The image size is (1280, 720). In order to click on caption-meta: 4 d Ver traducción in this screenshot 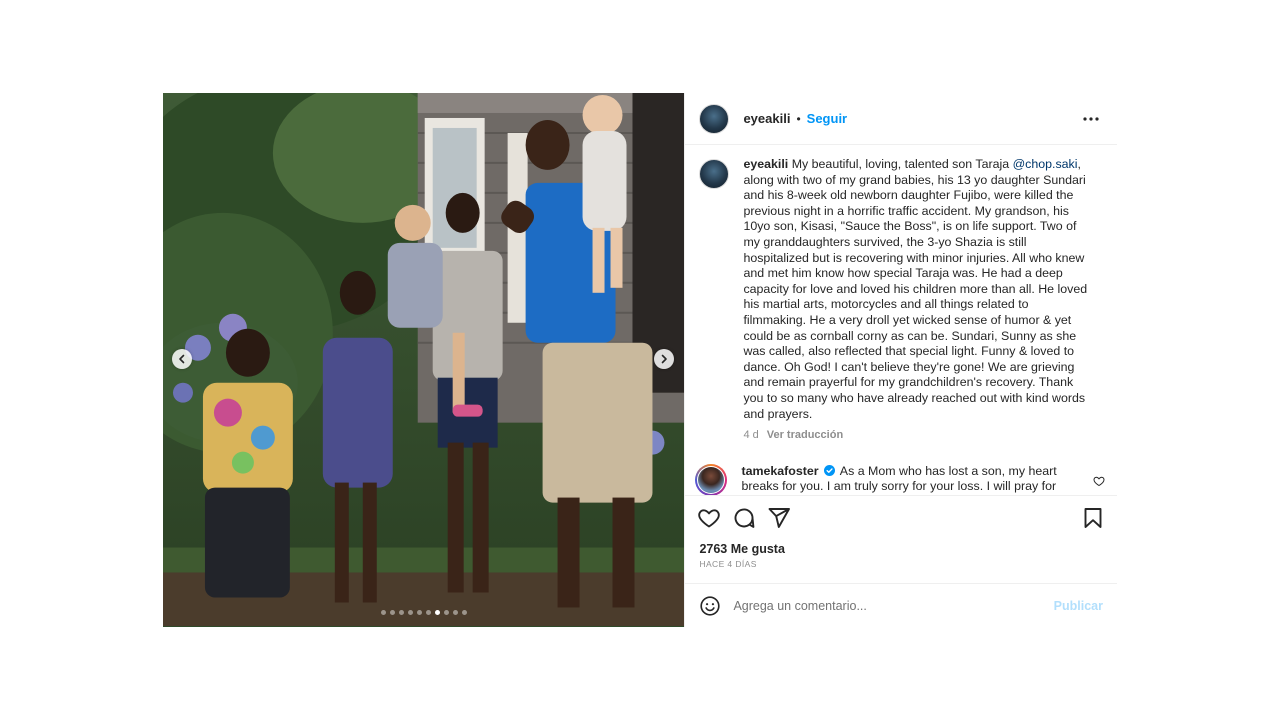, I will do `click(918, 436)`.